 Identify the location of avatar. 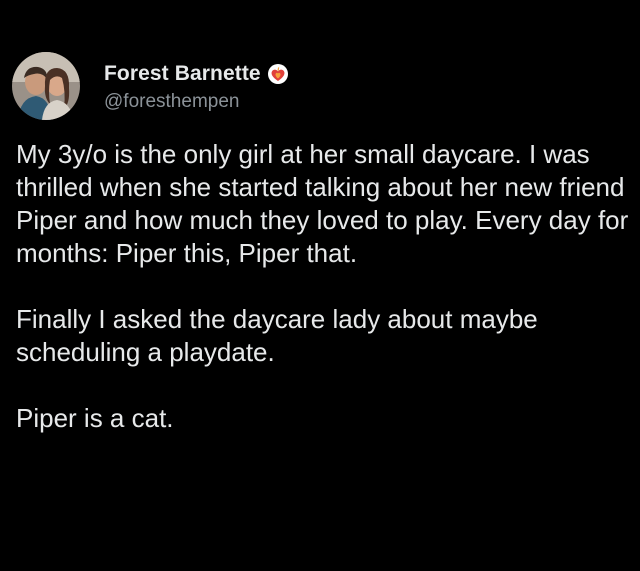
(46, 86).